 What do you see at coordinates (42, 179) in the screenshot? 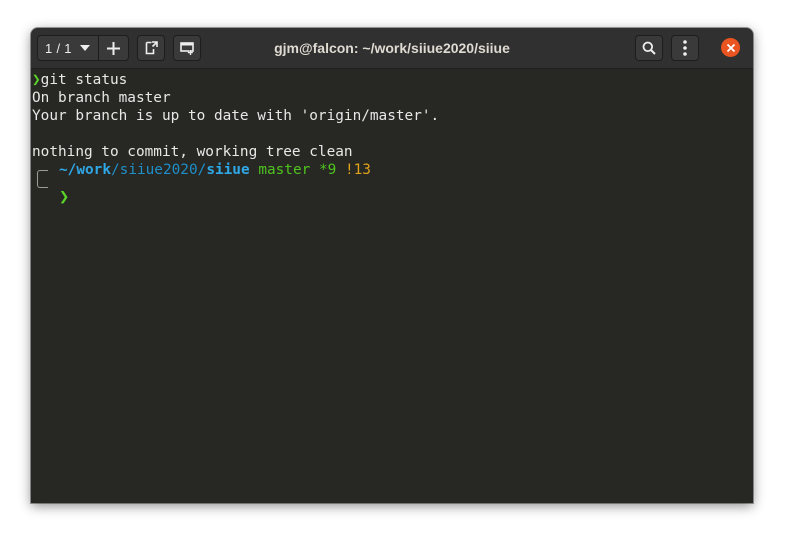
I see `prompt-bracket` at bounding box center [42, 179].